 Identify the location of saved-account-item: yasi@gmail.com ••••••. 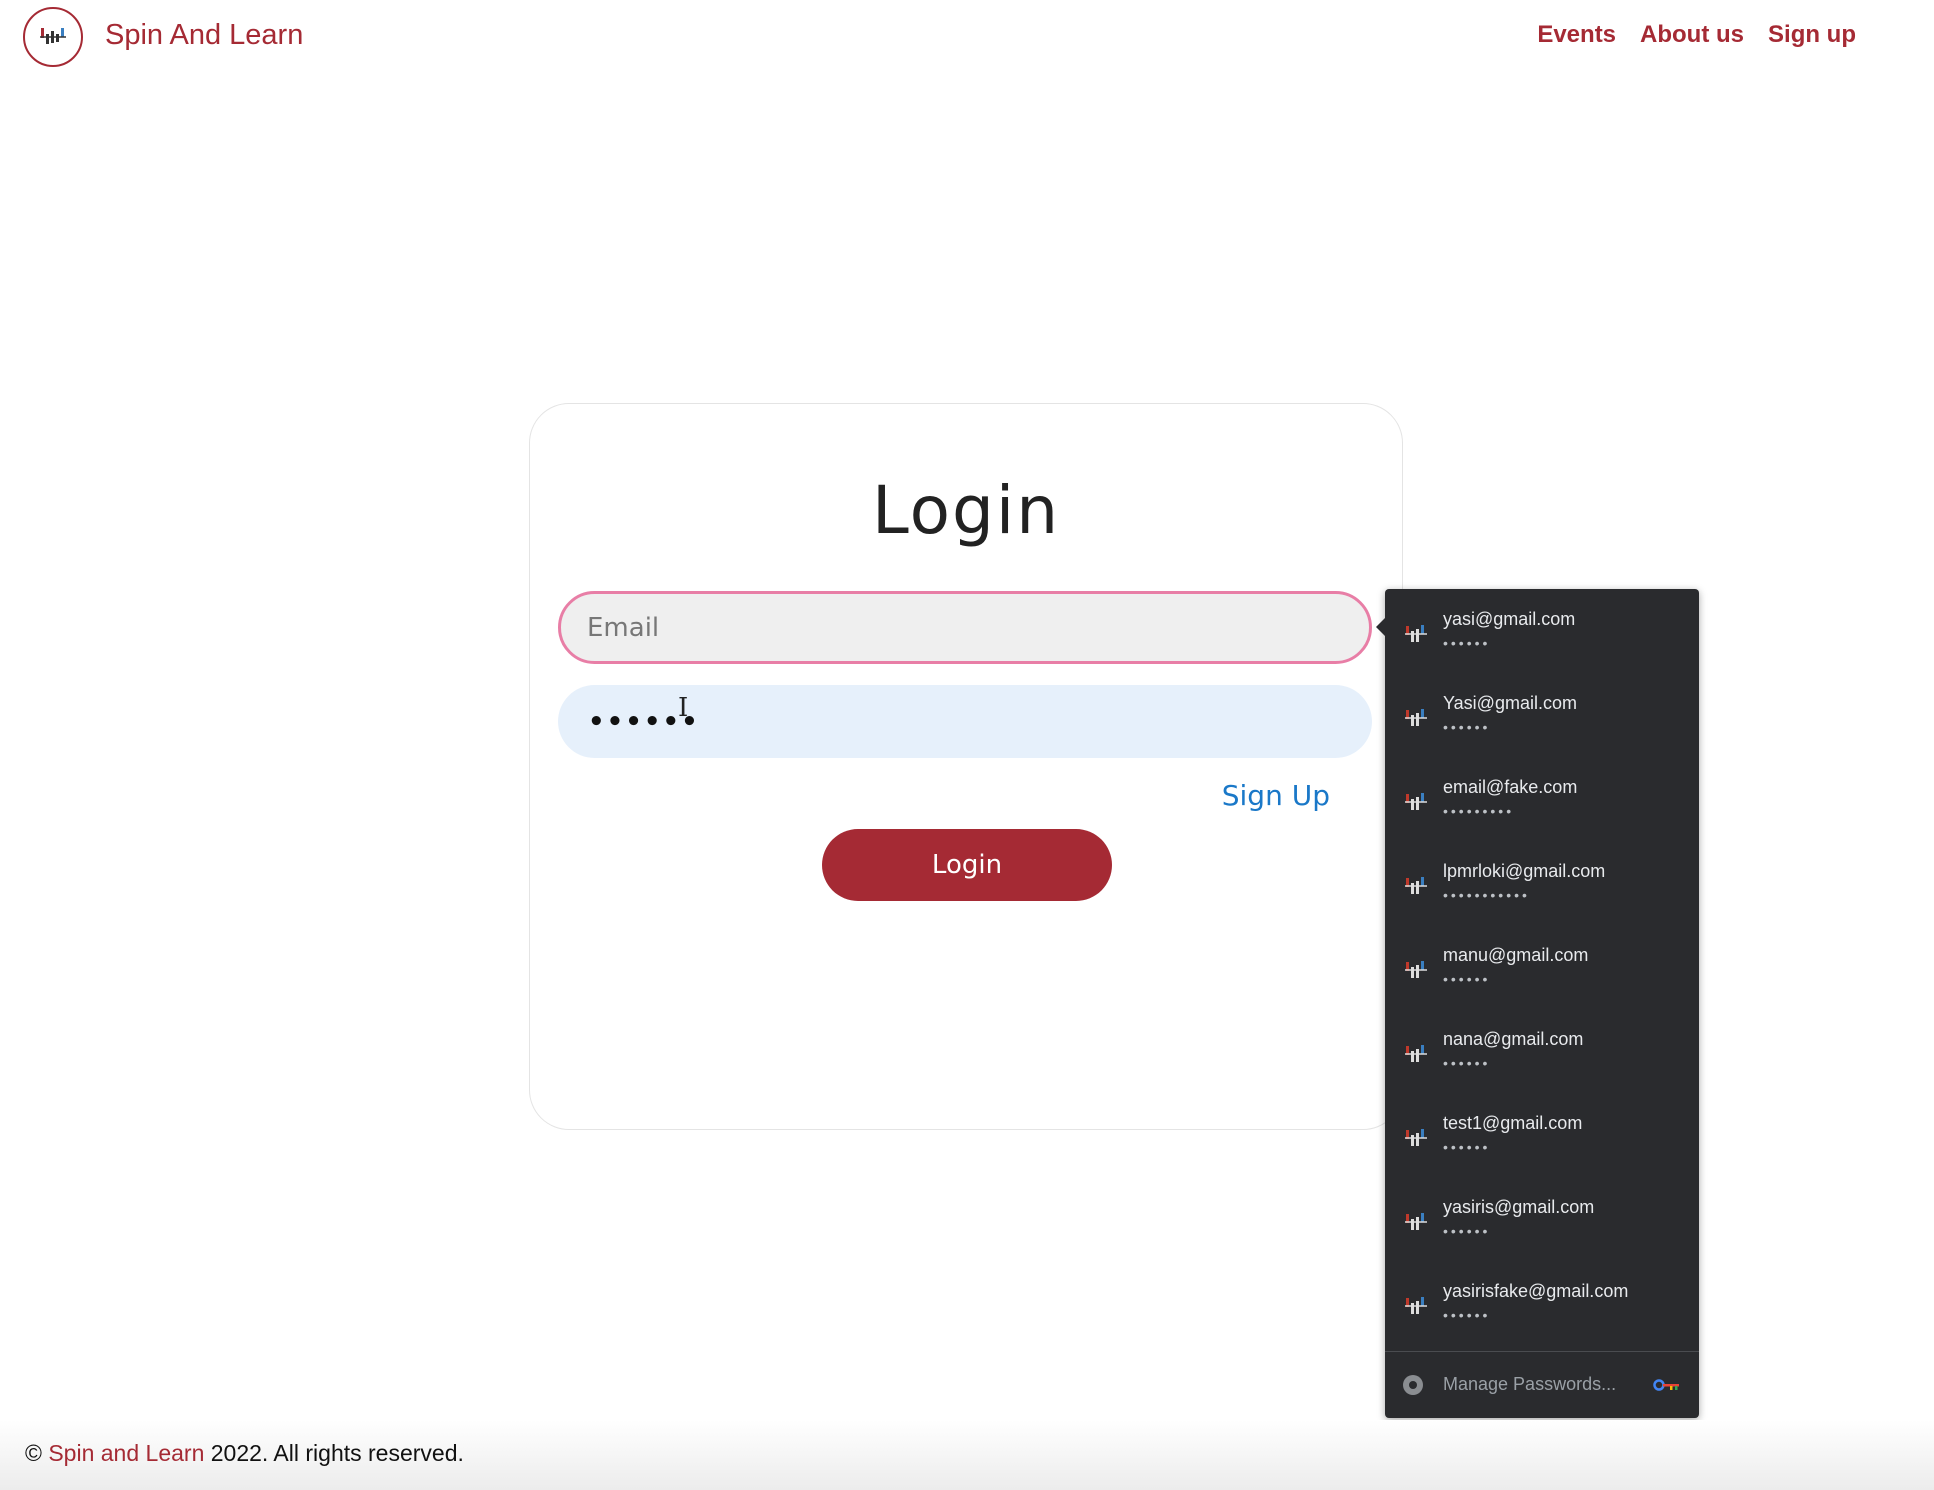
(1542, 631).